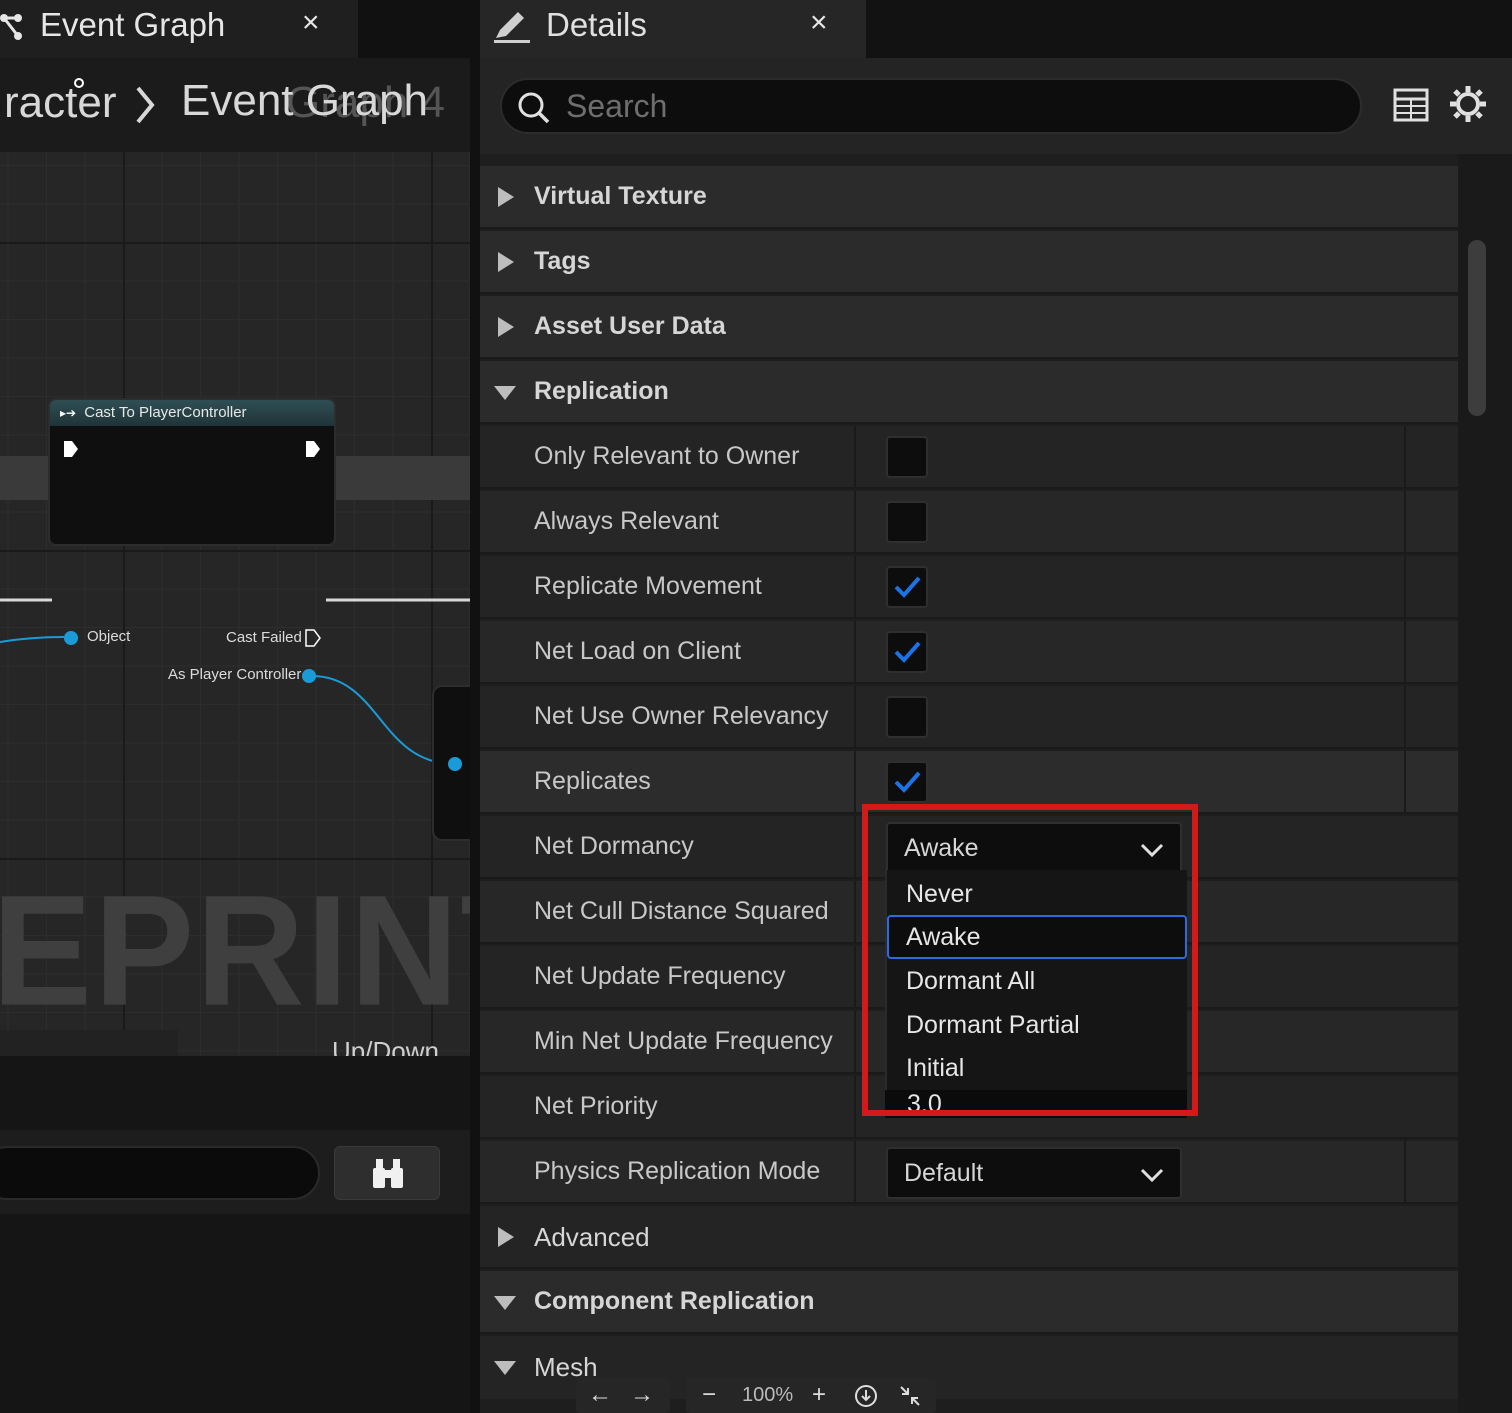 Image resolution: width=1512 pixels, height=1413 pixels. I want to click on property-label: Net Dormancy, so click(614, 846).